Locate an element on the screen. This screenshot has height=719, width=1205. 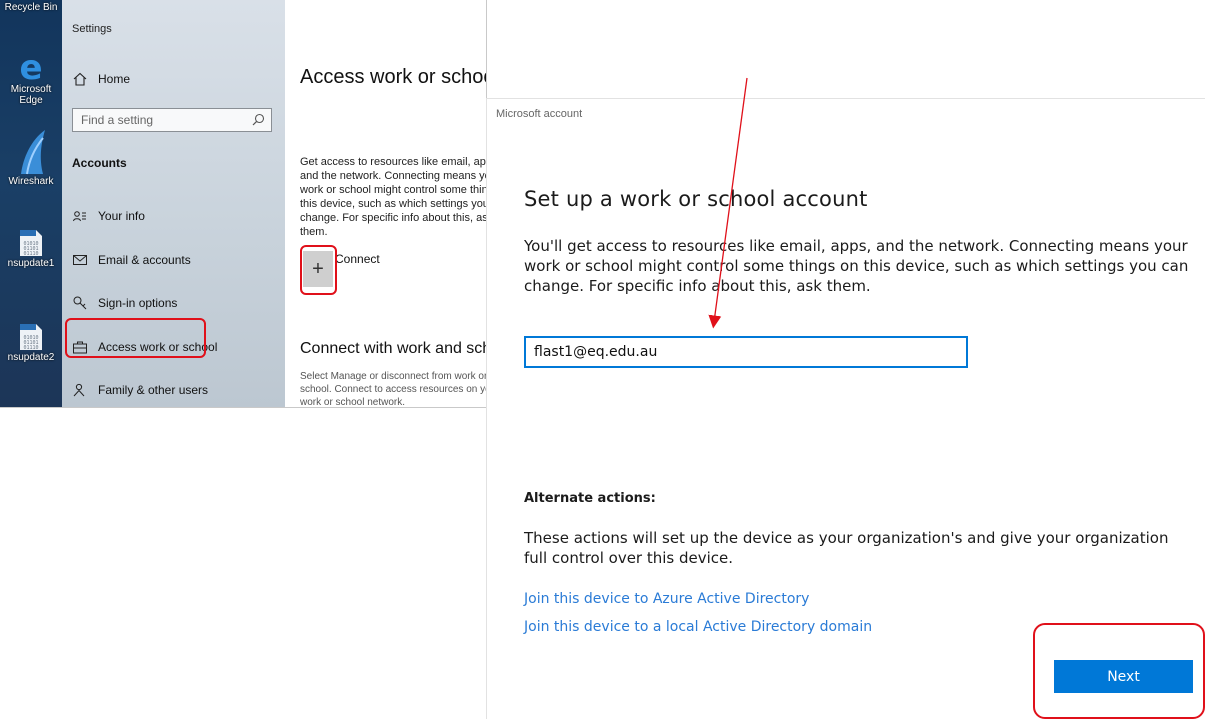
nav-sign-in-options: Sign-in options is located at coordinates (124, 303).